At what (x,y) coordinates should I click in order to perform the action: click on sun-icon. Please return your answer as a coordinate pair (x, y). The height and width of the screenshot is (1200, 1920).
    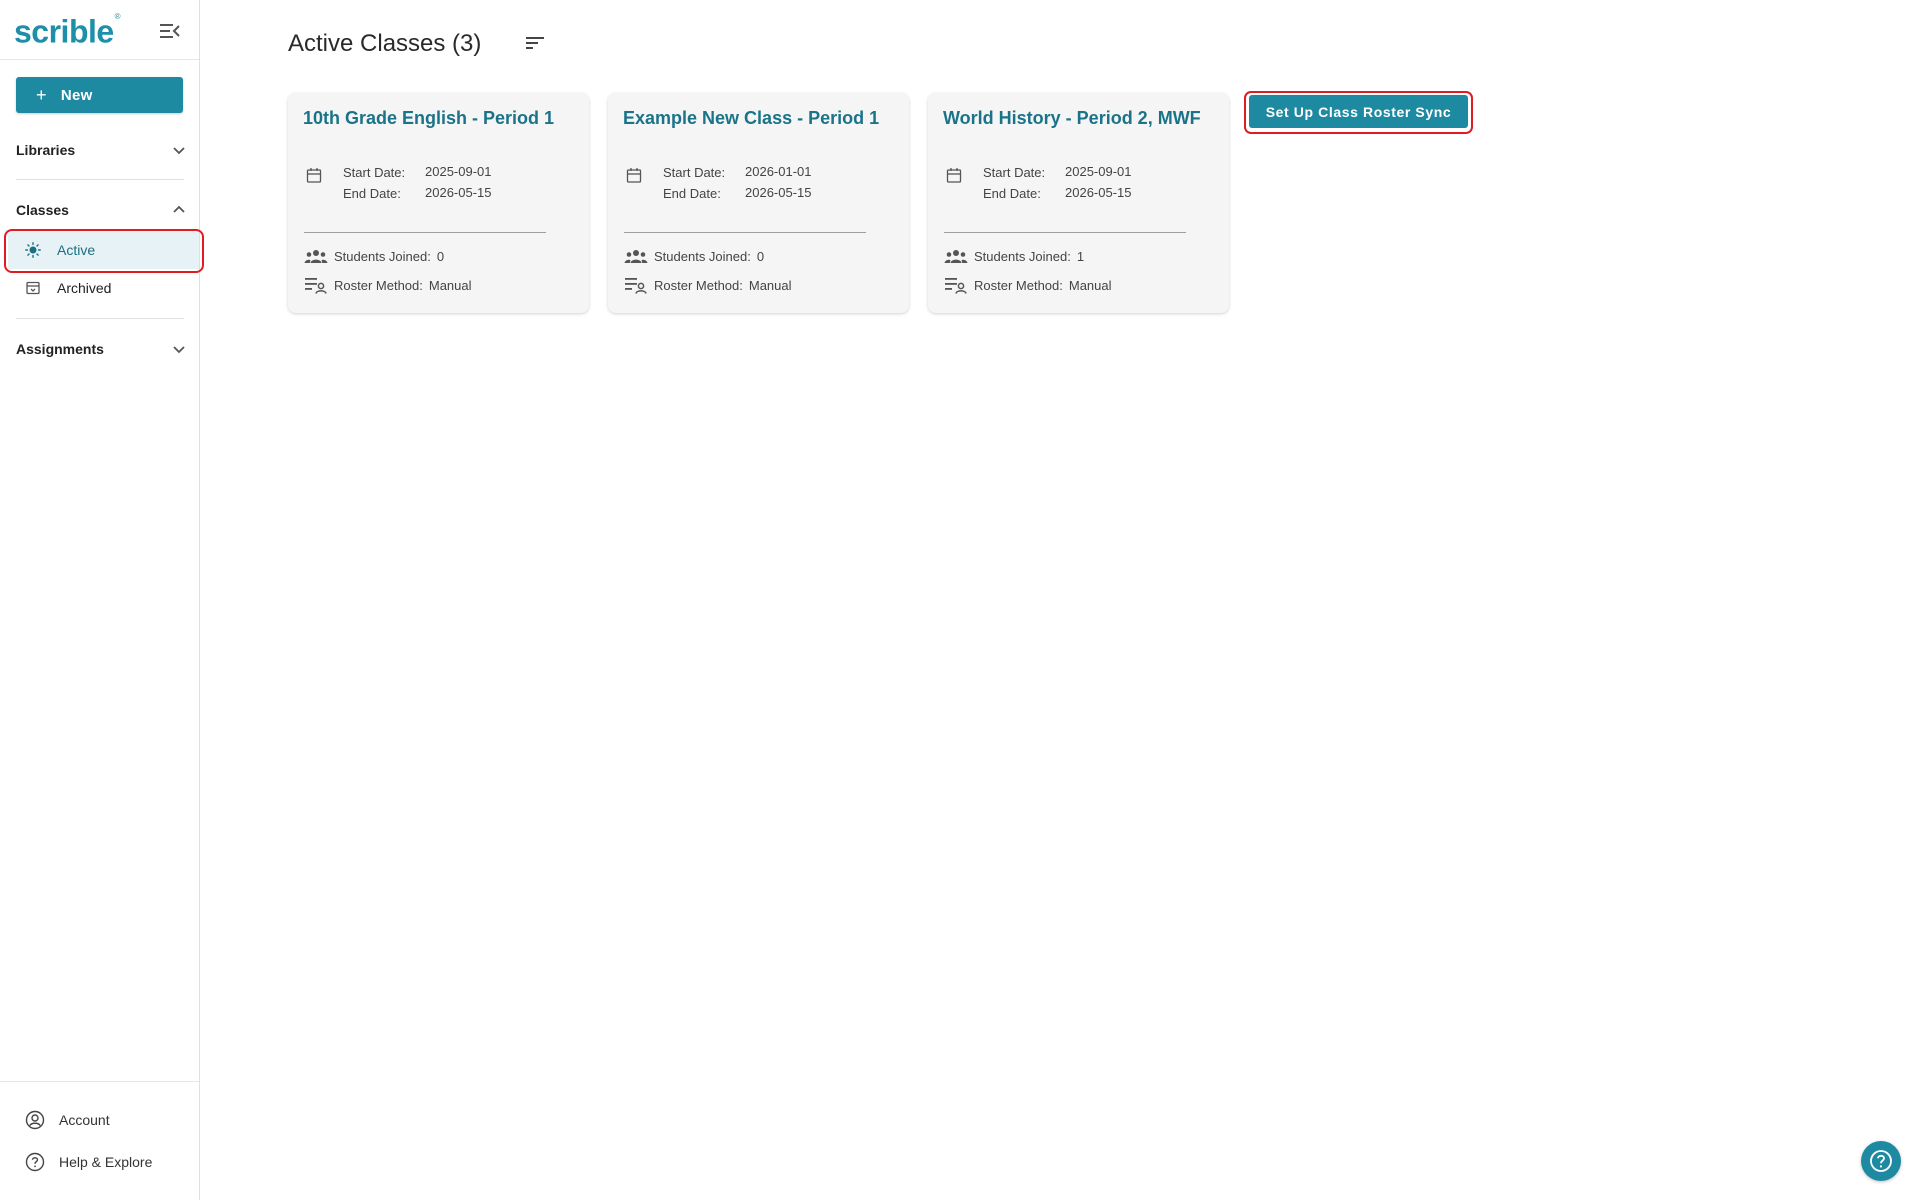
    Looking at the image, I should click on (33, 250).